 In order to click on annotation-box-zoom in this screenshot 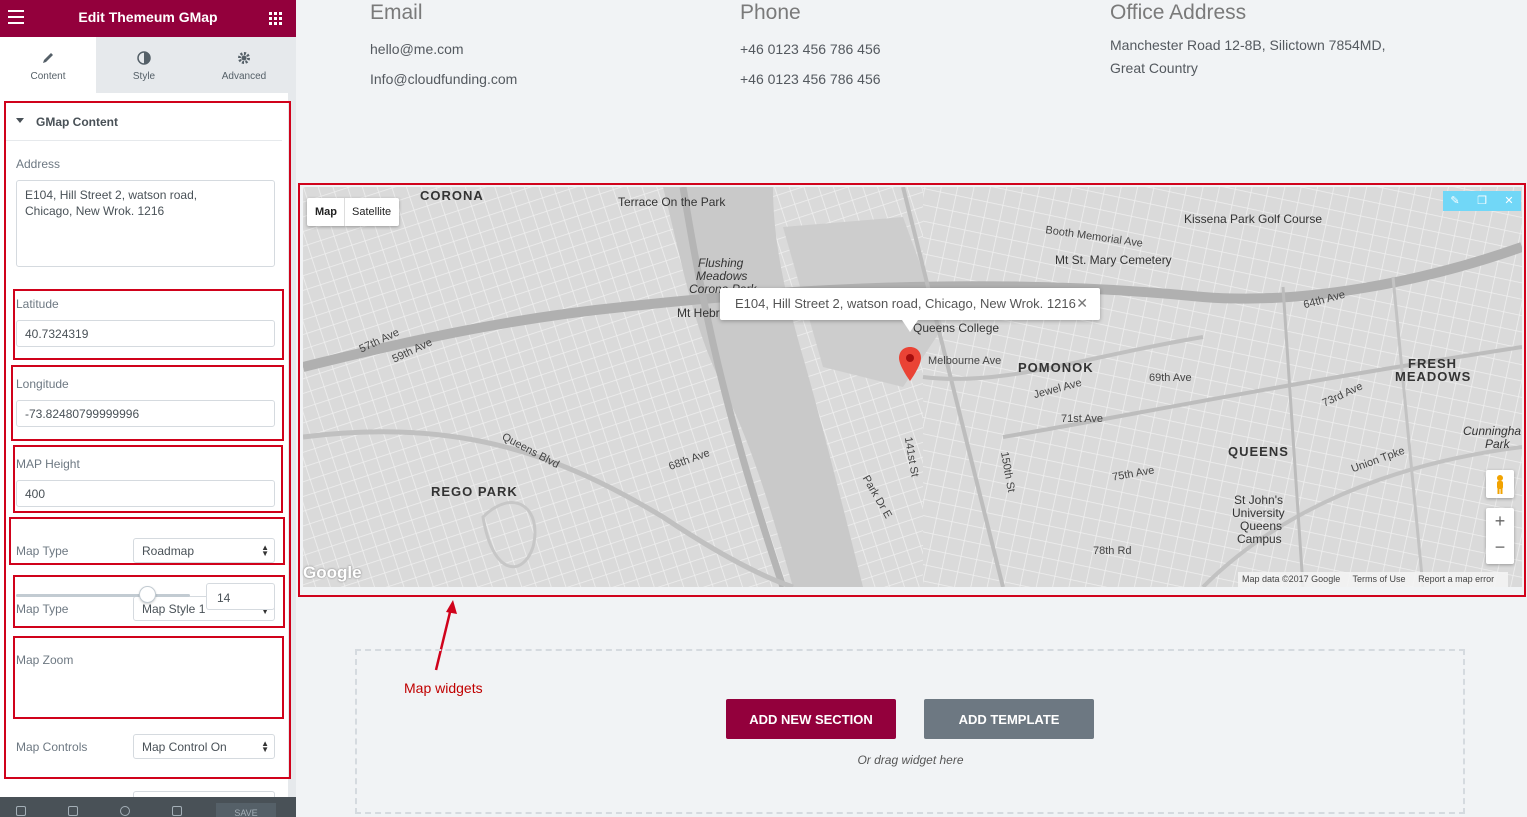, I will do `click(148, 677)`.